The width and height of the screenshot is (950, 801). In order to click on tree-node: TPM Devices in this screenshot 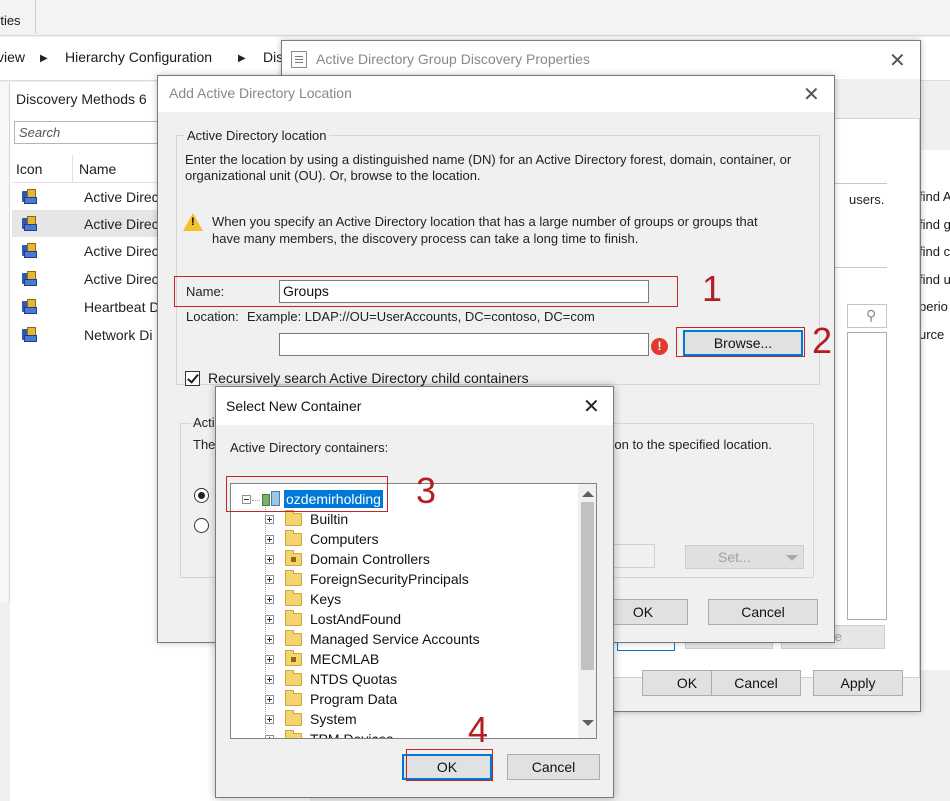, I will do `click(404, 734)`.